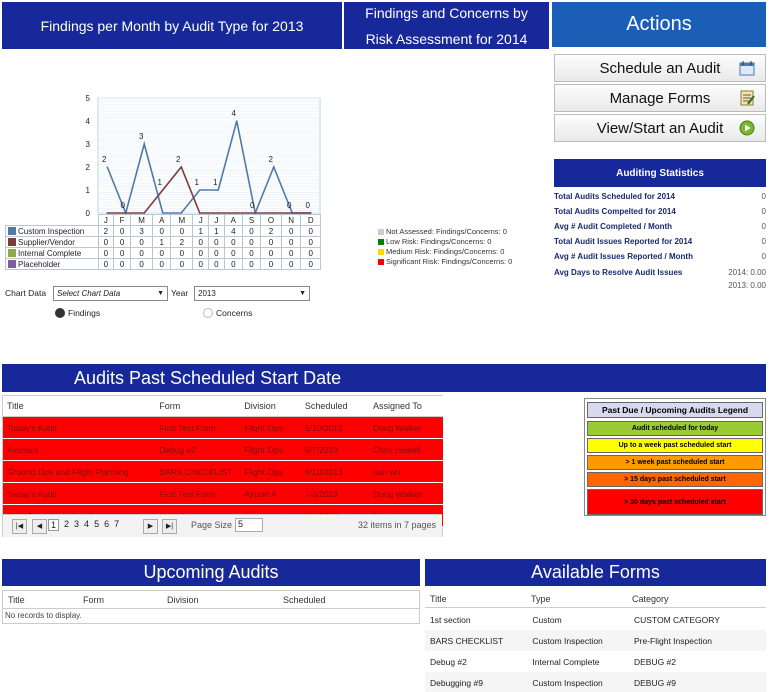 The image size is (770, 692). I want to click on col-form-type: Type, so click(541, 599).